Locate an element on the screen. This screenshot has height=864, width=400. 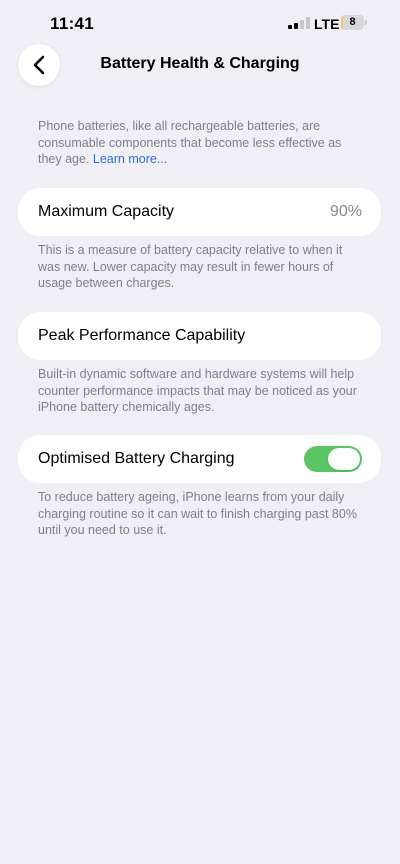
battery-icon: 8 is located at coordinates (354, 22).